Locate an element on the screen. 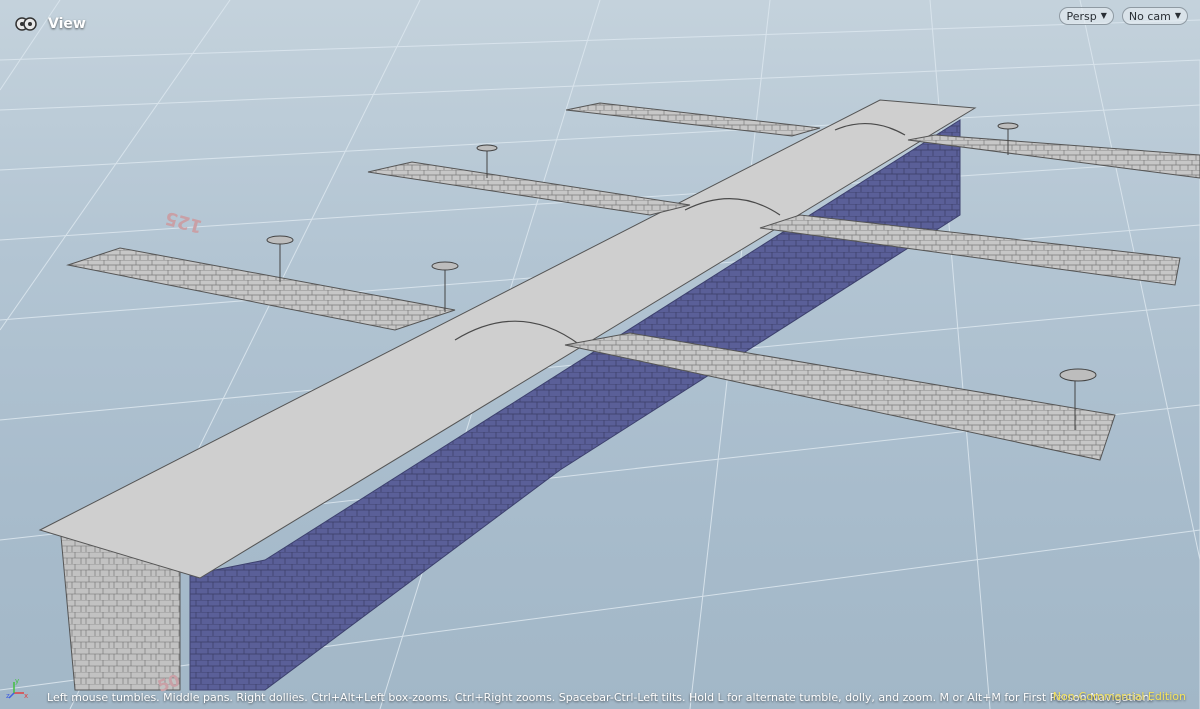 The width and height of the screenshot is (1200, 709). y-axis-label: y is located at coordinates (17, 681).